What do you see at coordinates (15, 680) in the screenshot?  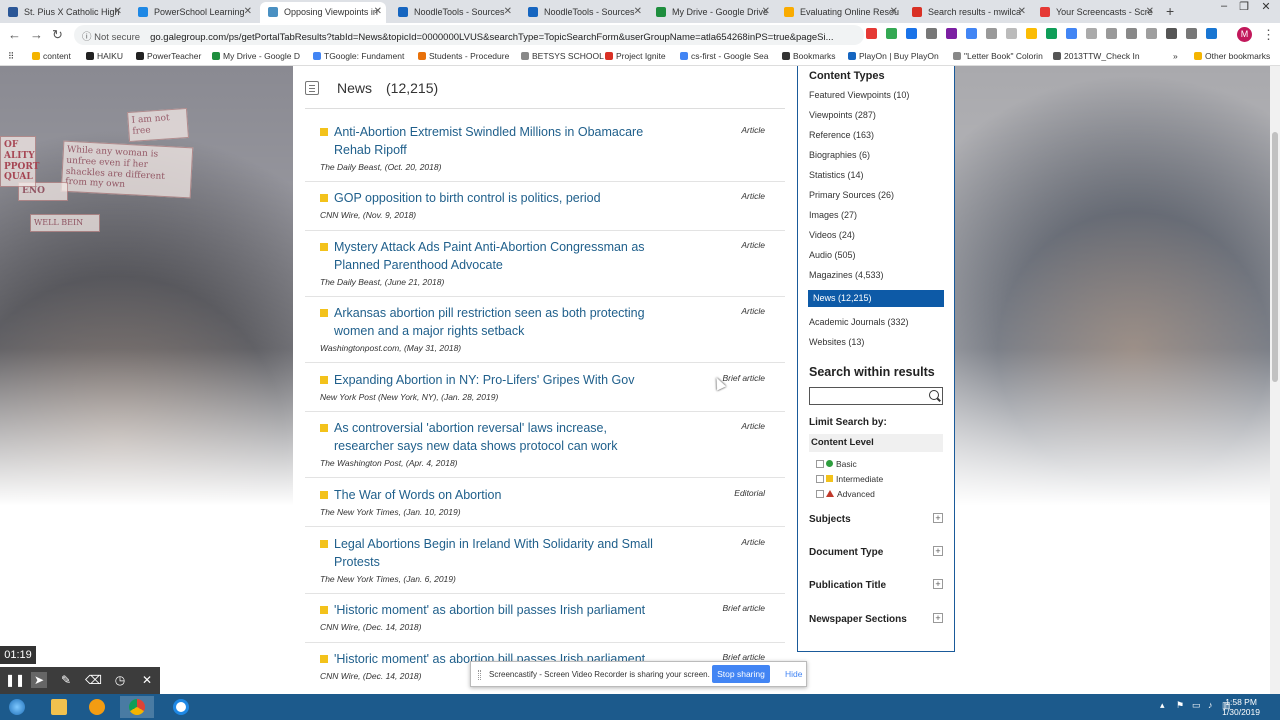 I see `pause-icon: ❚❚` at bounding box center [15, 680].